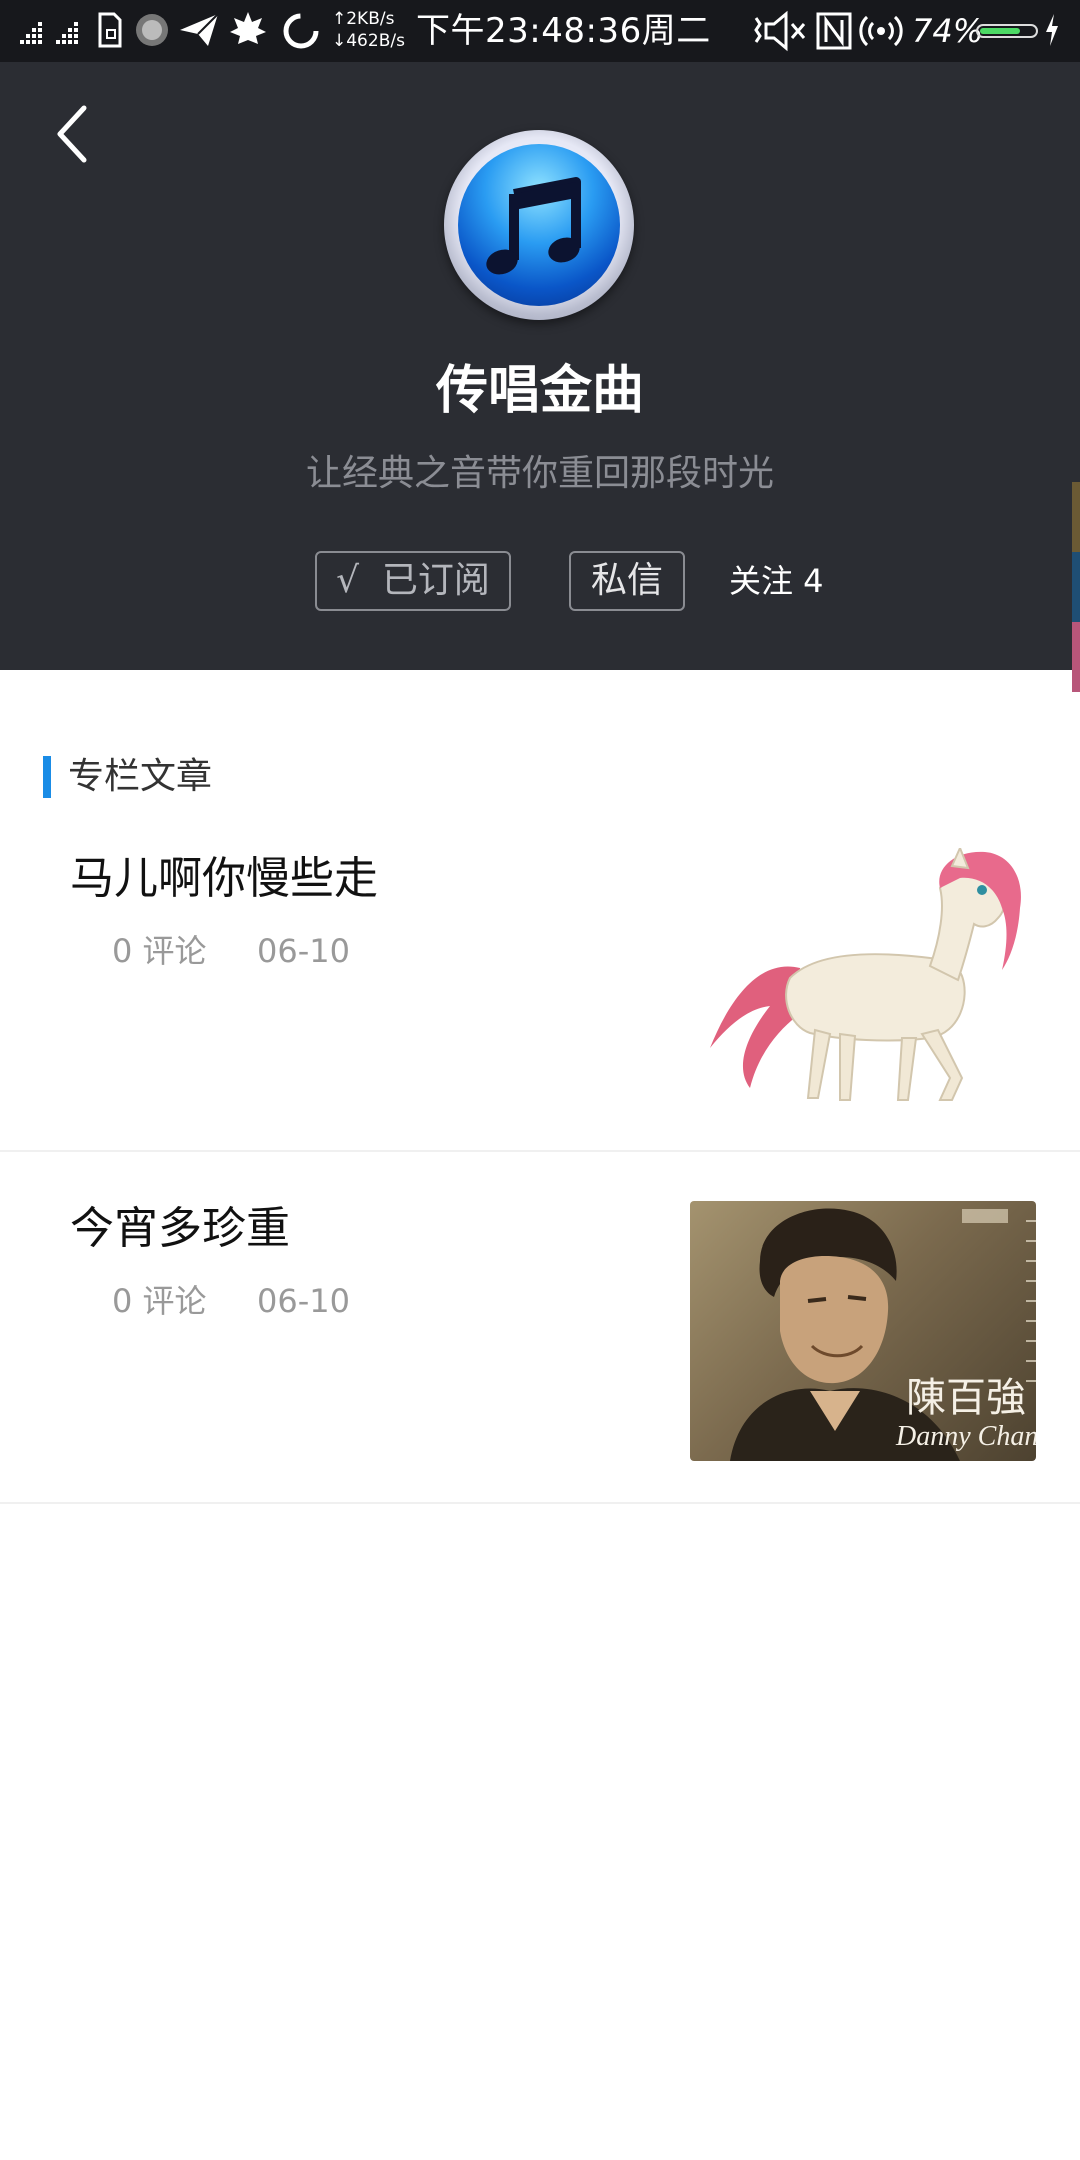 This screenshot has height=2160, width=1080. I want to click on channel-subtitle: 让经典之音带你重回那段时光, so click(539, 473).